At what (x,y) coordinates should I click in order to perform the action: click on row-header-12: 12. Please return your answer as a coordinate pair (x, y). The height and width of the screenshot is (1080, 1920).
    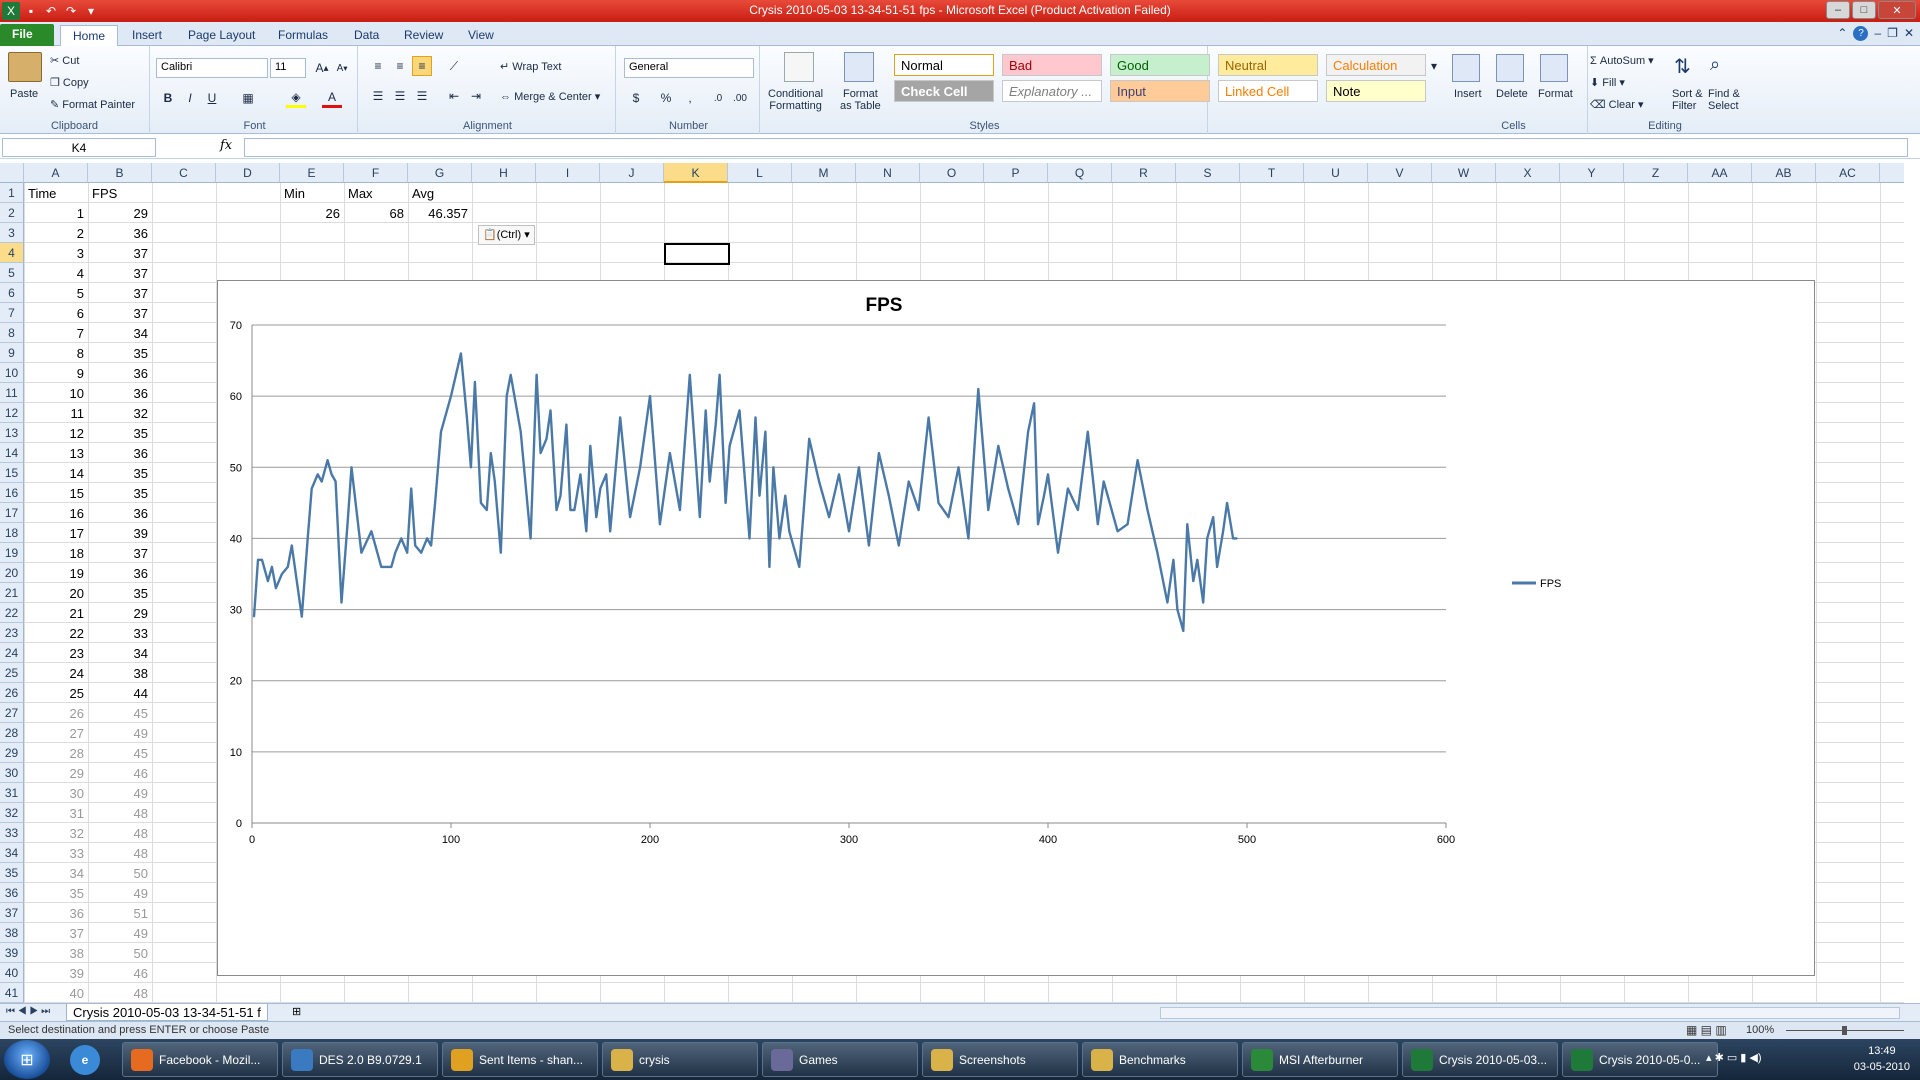
    Looking at the image, I should click on (12, 413).